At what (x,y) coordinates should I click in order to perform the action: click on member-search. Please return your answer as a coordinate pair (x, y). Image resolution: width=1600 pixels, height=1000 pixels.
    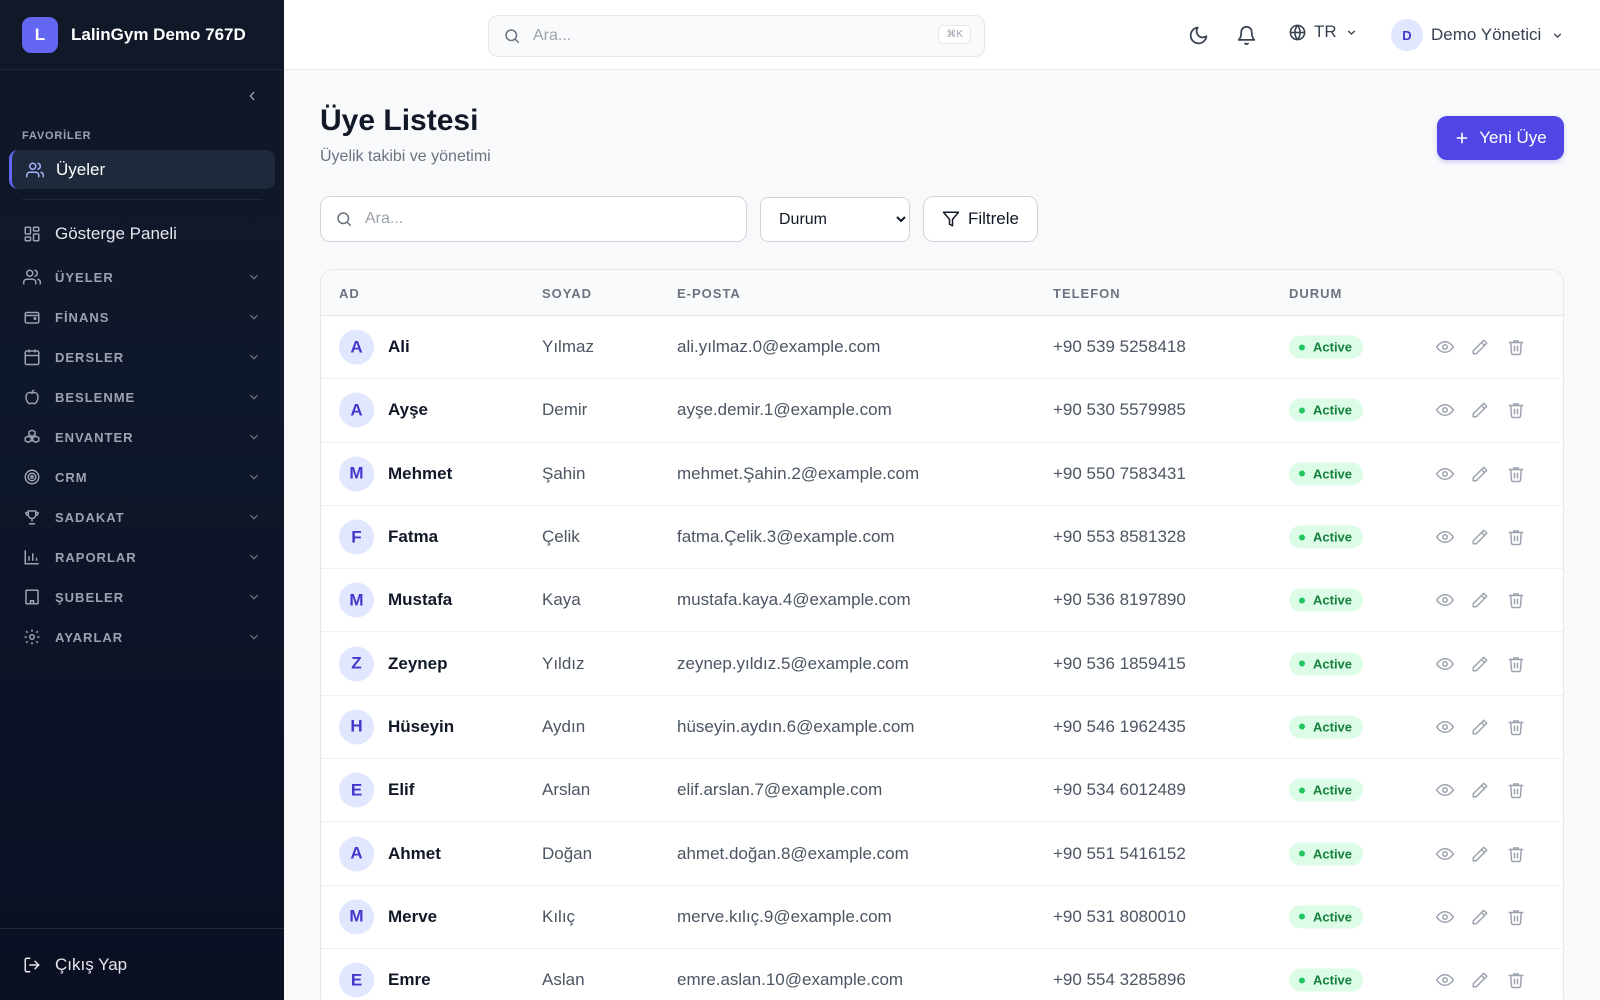
    Looking at the image, I should click on (533, 219).